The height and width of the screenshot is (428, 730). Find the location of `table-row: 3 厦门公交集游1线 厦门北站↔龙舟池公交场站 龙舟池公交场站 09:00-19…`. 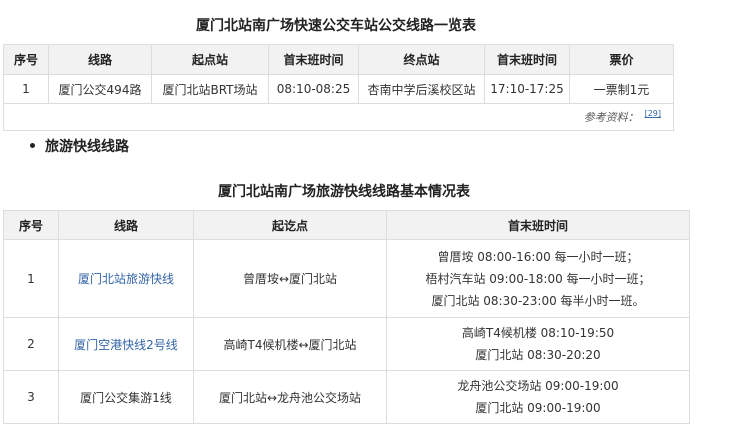

table-row: 3 厦门公交集游1线 厦门北站↔龙舟池公交场站 龙舟池公交场站 09:00-19… is located at coordinates (346, 397).